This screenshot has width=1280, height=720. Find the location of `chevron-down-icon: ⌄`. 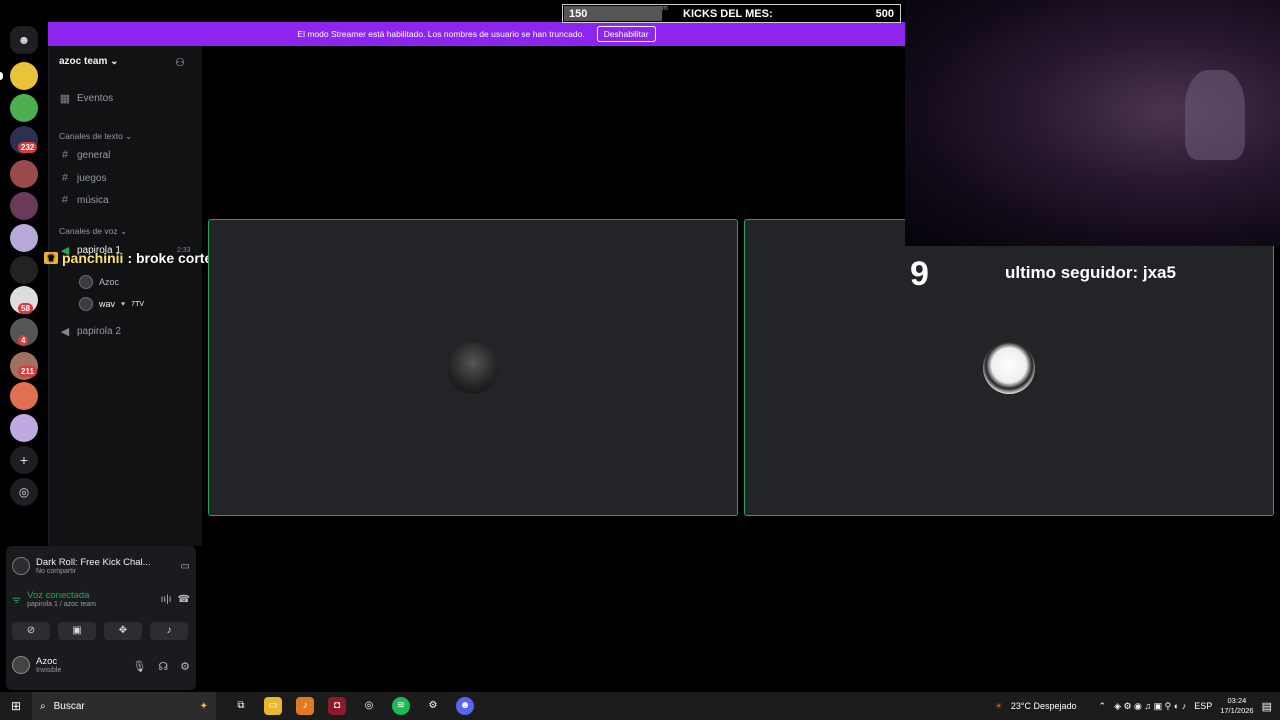

chevron-down-icon: ⌄ is located at coordinates (114, 61).